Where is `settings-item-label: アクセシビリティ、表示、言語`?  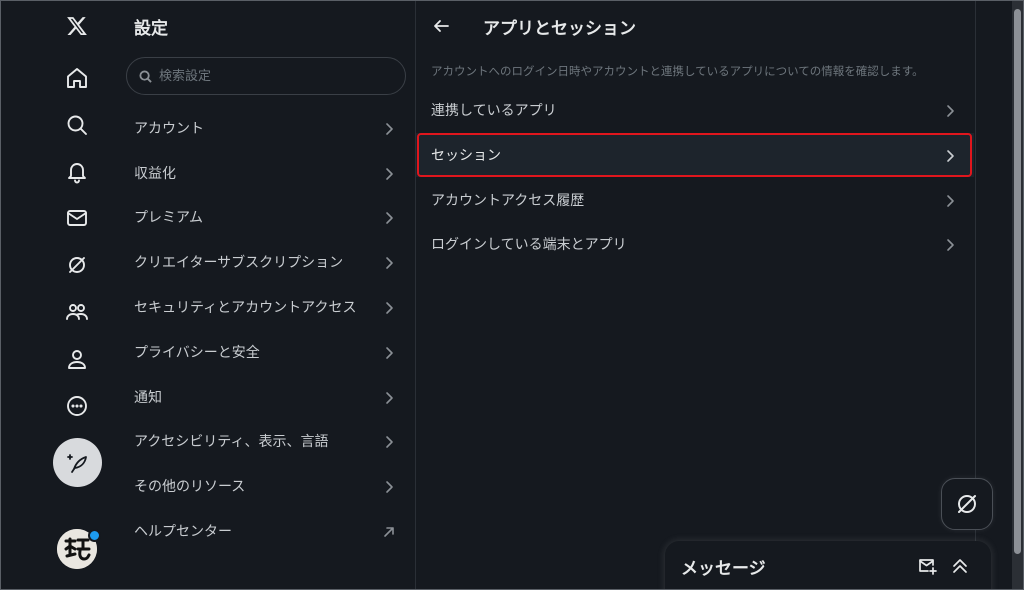 settings-item-label: アクセシビリティ、表示、言語 is located at coordinates (231, 442).